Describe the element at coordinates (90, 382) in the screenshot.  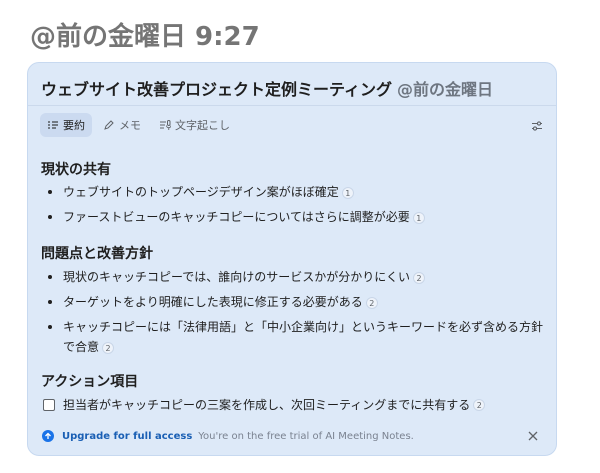
I see `section-title-action-items: アクション項目` at that location.